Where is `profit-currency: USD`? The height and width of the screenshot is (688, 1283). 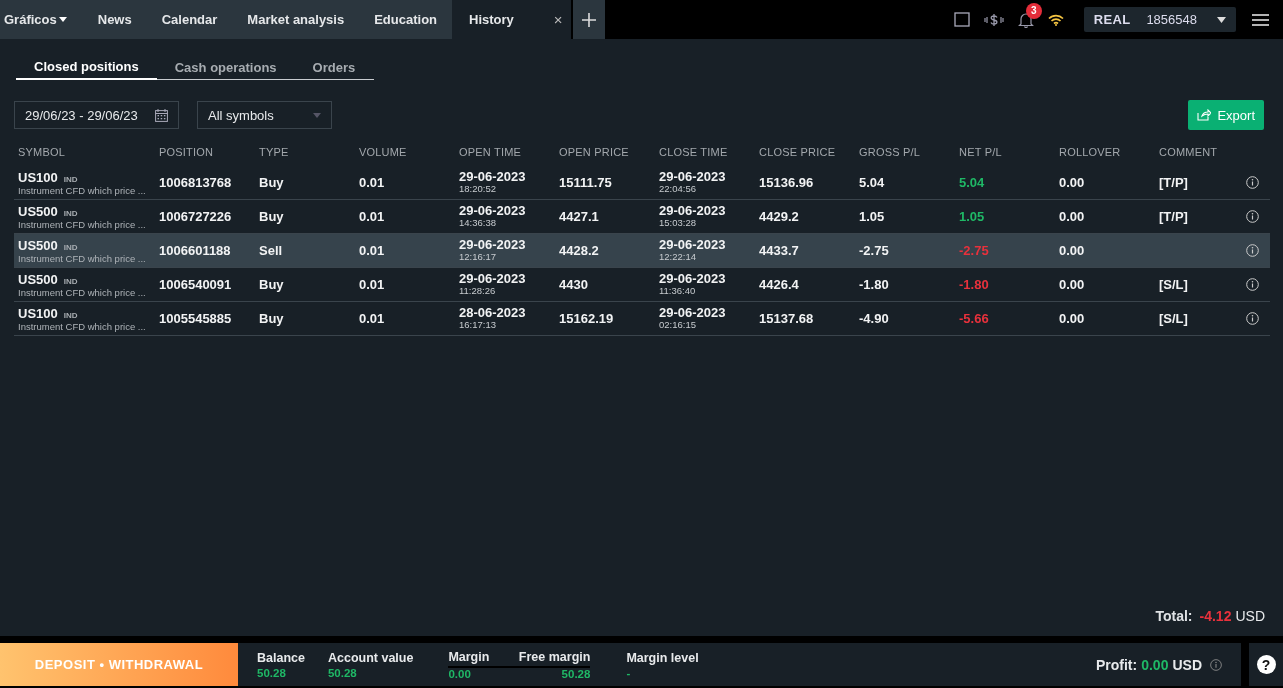 profit-currency: USD is located at coordinates (1187, 664).